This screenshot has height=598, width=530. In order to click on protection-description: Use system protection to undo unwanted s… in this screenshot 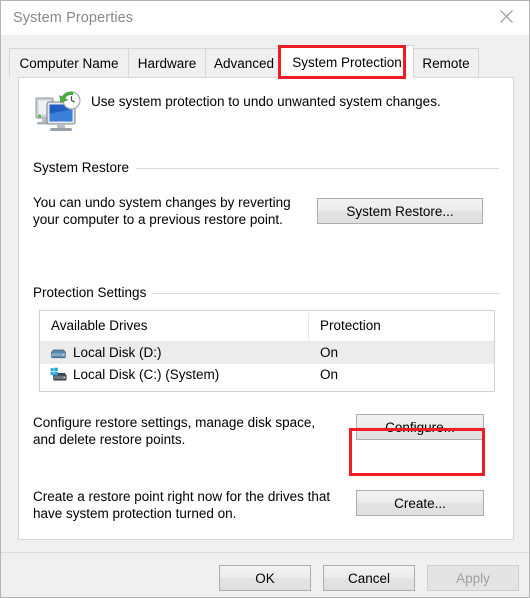, I will do `click(266, 101)`.